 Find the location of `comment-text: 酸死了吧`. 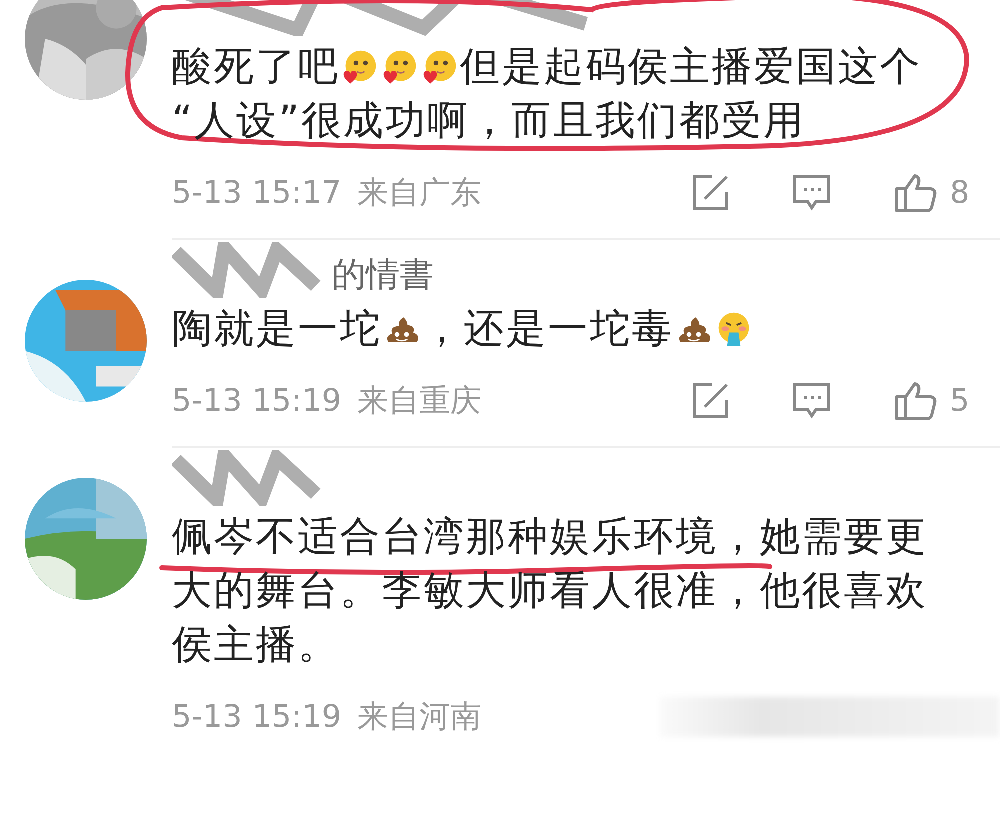

comment-text: 酸死了吧 is located at coordinates (256, 67).